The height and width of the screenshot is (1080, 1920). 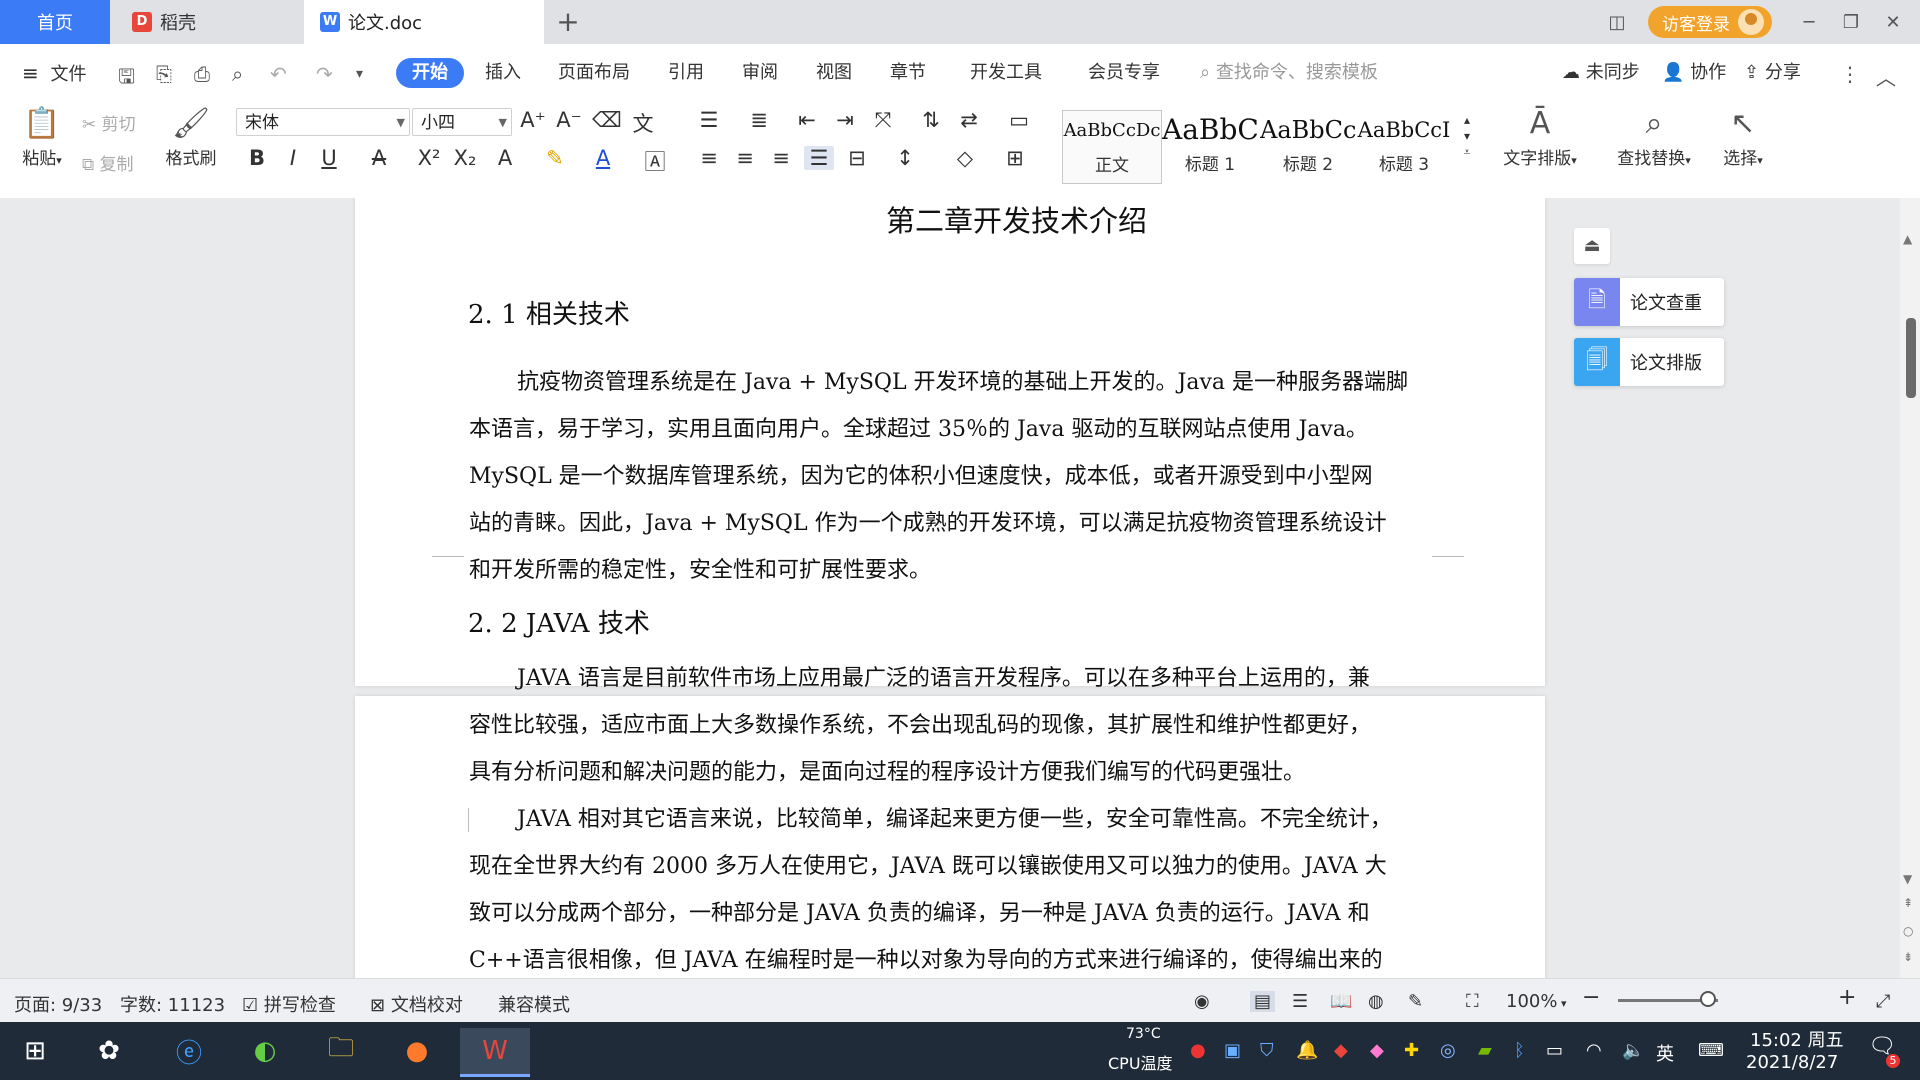 I want to click on tab-home: 首页, so click(x=55, y=22).